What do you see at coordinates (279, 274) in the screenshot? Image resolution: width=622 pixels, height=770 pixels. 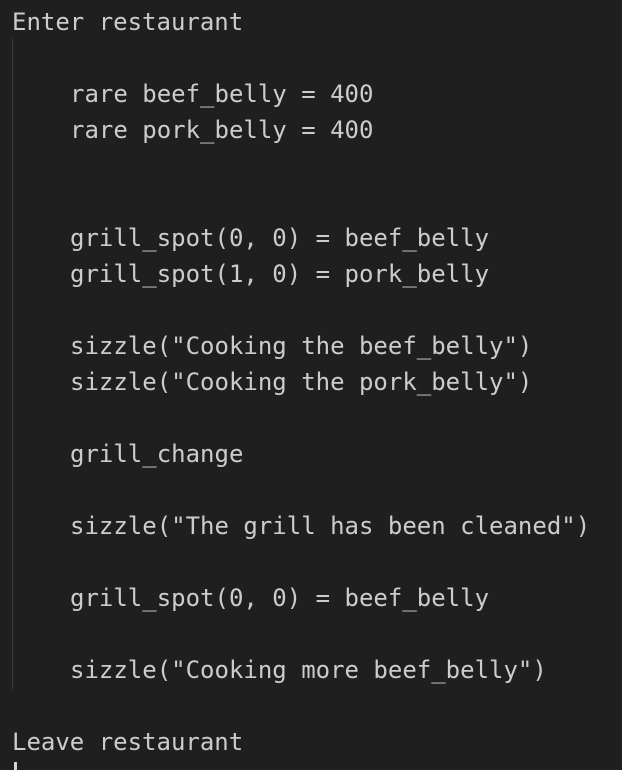 I see `code-line-grill-spot-pork: grill_spot(1, 0) = pork_belly` at bounding box center [279, 274].